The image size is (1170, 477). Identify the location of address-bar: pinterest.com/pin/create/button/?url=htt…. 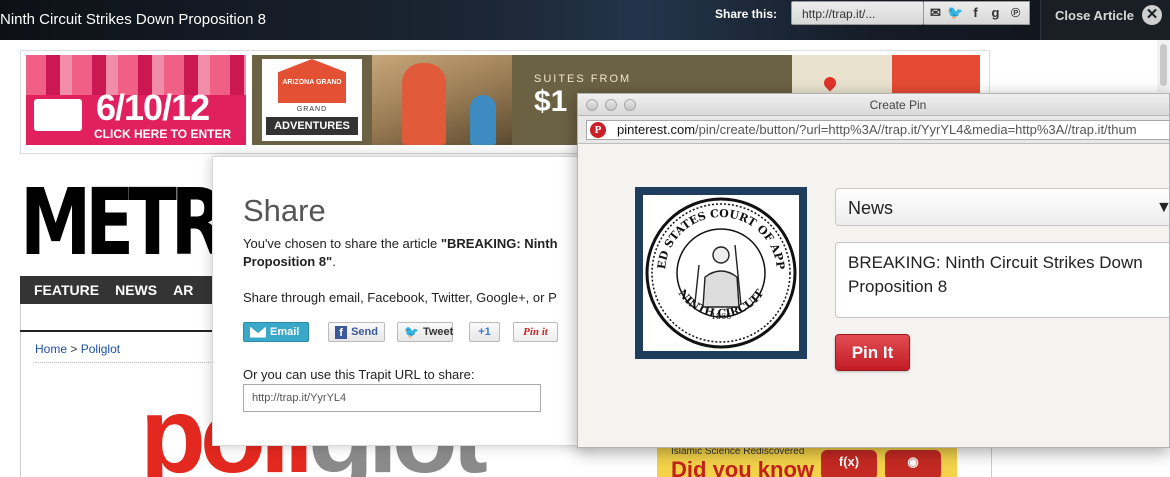
(873, 130).